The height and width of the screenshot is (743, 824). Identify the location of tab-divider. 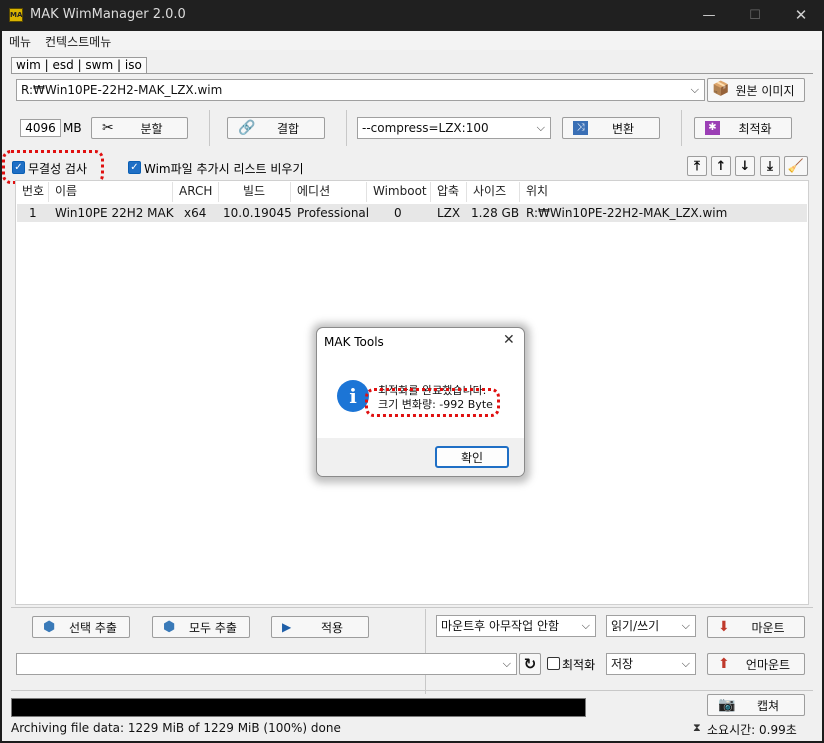
(412, 73).